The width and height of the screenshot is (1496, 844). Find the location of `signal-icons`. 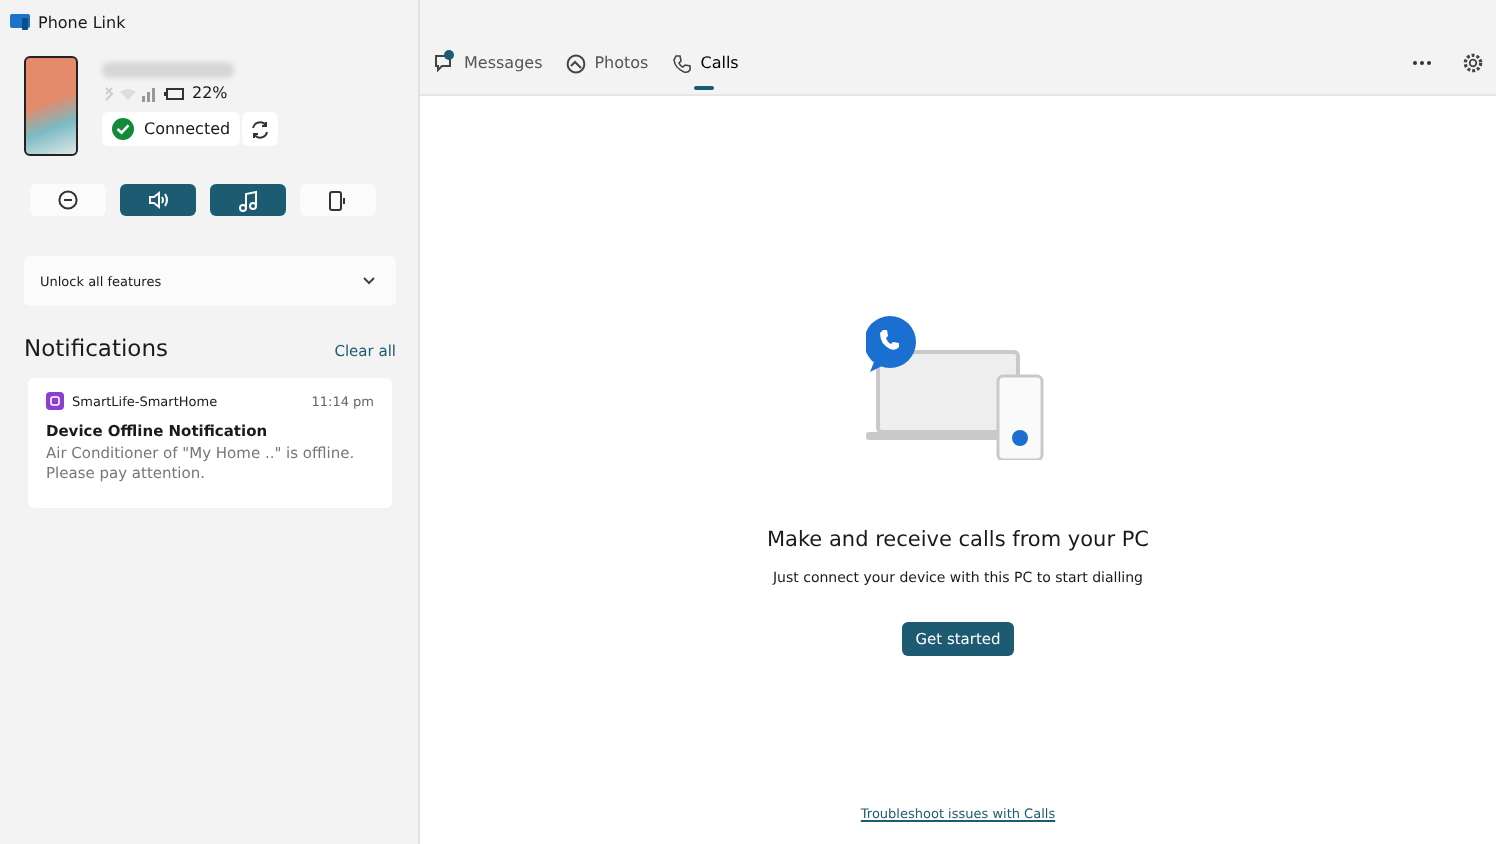

signal-icons is located at coordinates (130, 93).